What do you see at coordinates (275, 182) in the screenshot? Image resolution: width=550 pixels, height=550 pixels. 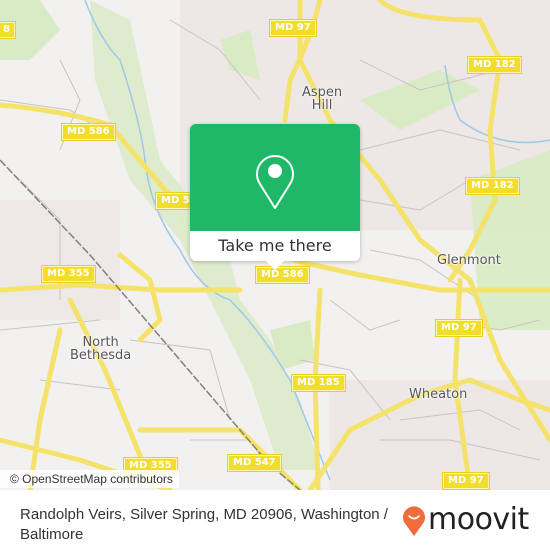 I see `map-pin-icon` at bounding box center [275, 182].